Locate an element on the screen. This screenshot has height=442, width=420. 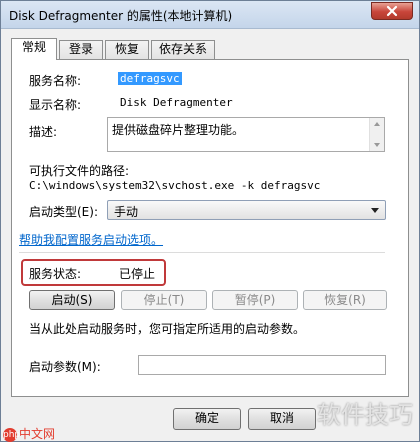
service-name-value: defragsvc is located at coordinates (150, 78).